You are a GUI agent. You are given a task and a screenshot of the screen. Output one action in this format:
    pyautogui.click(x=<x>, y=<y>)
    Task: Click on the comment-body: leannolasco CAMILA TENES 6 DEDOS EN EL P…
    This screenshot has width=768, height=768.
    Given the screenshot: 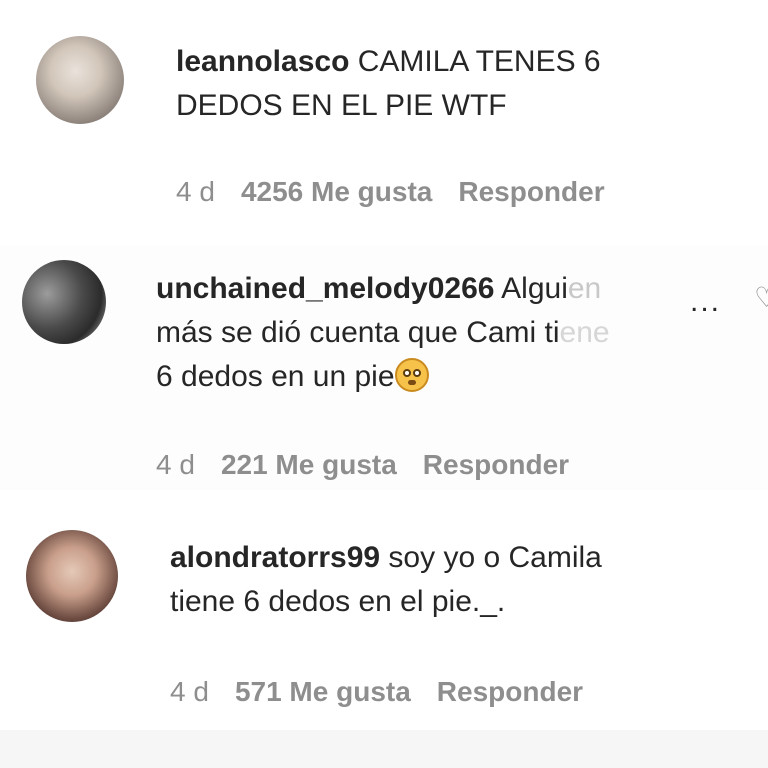 What is the action you would take?
    pyautogui.click(x=456, y=84)
    